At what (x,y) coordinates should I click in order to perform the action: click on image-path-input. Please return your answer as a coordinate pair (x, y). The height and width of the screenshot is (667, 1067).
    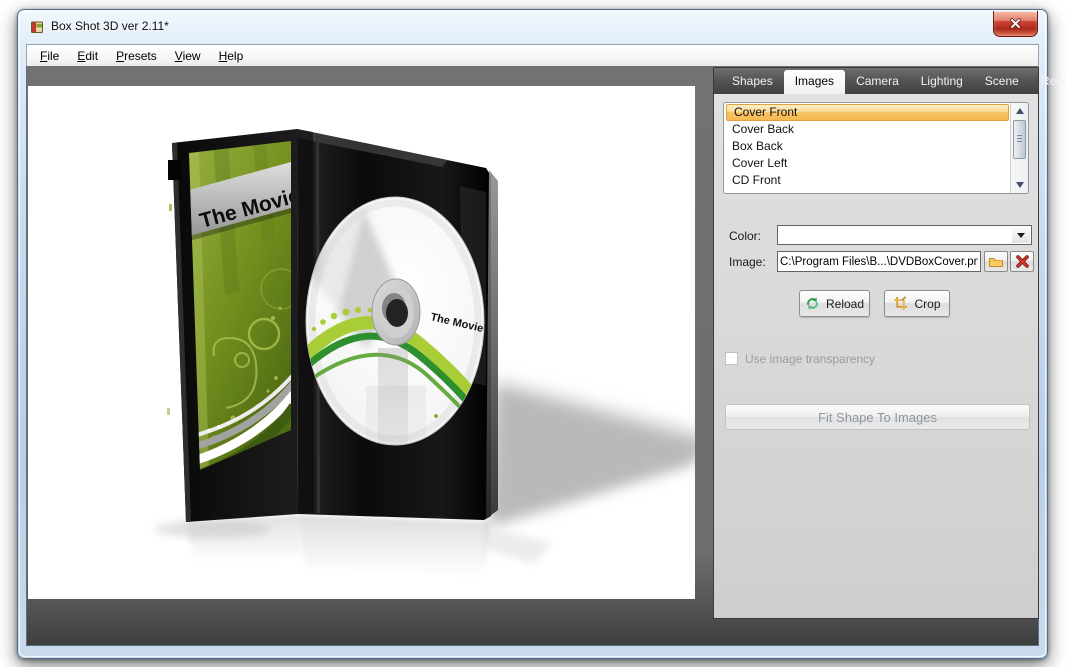
    Looking at the image, I should click on (879, 261).